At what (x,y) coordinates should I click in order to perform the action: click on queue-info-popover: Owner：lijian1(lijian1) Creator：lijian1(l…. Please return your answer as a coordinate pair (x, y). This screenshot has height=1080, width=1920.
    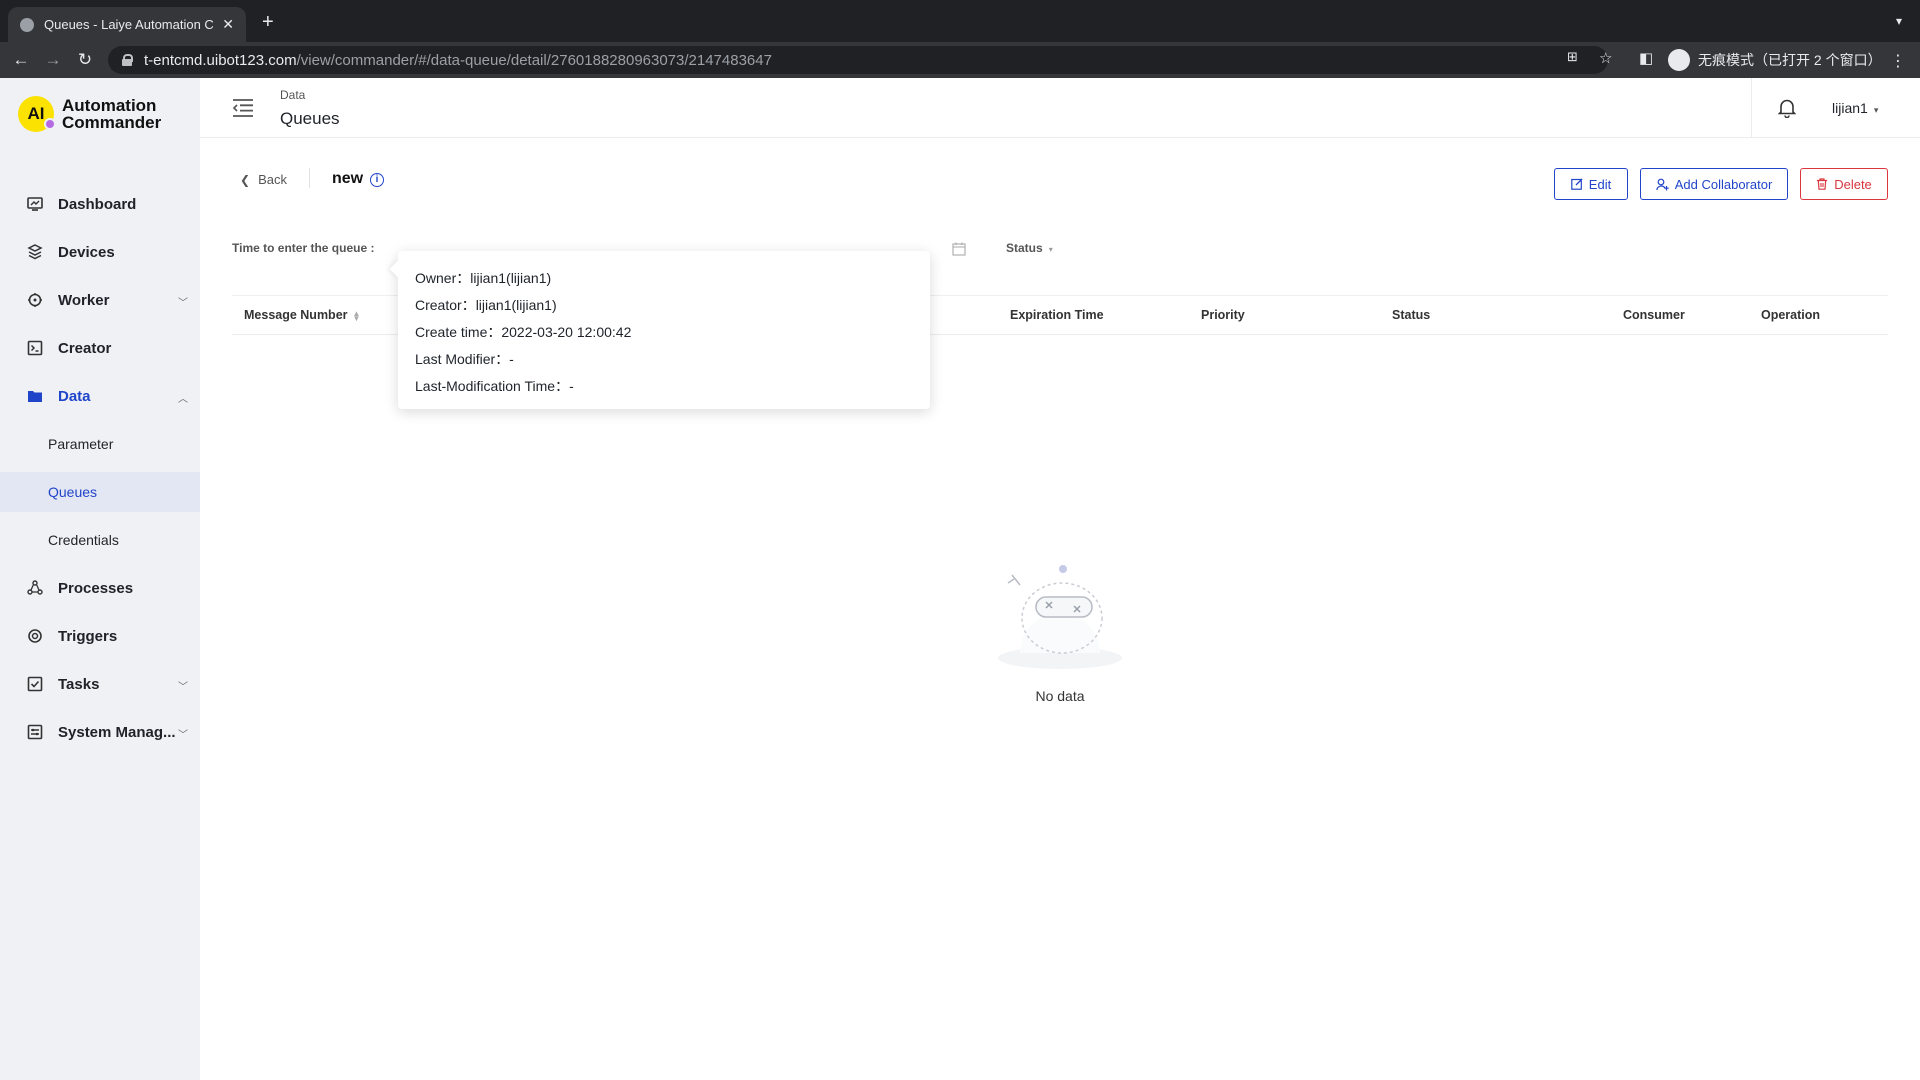
    Looking at the image, I should click on (664, 330).